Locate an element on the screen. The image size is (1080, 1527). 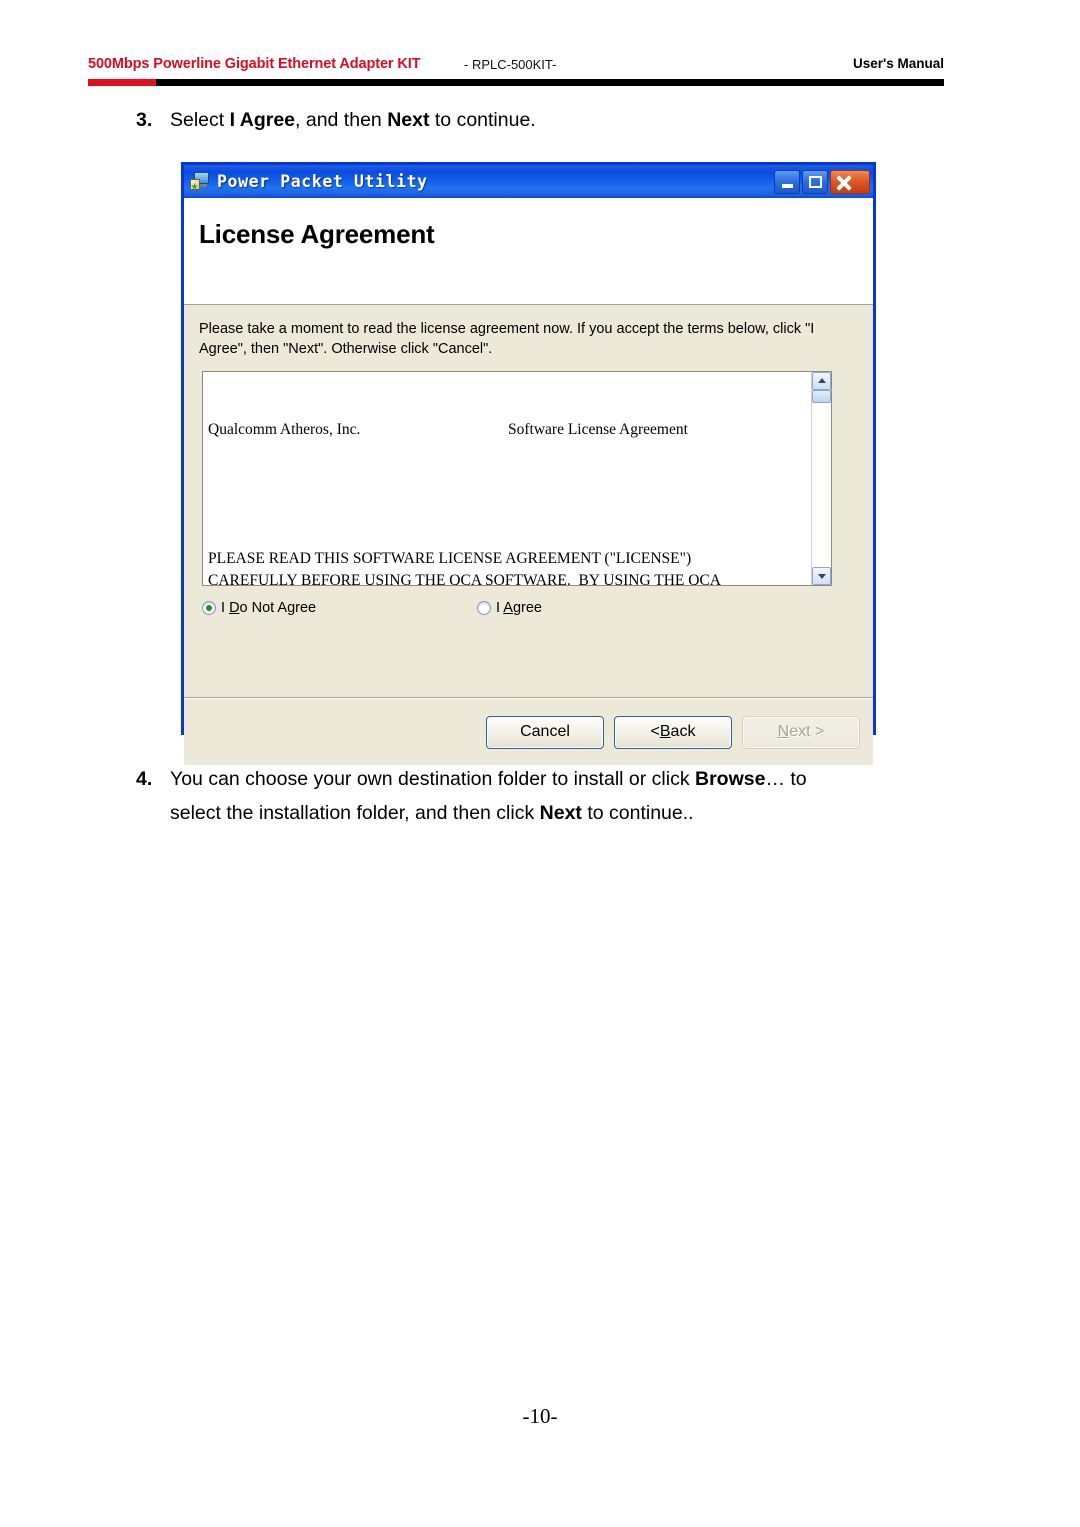
dialog-banner: License Agreement is located at coordinates (528, 251).